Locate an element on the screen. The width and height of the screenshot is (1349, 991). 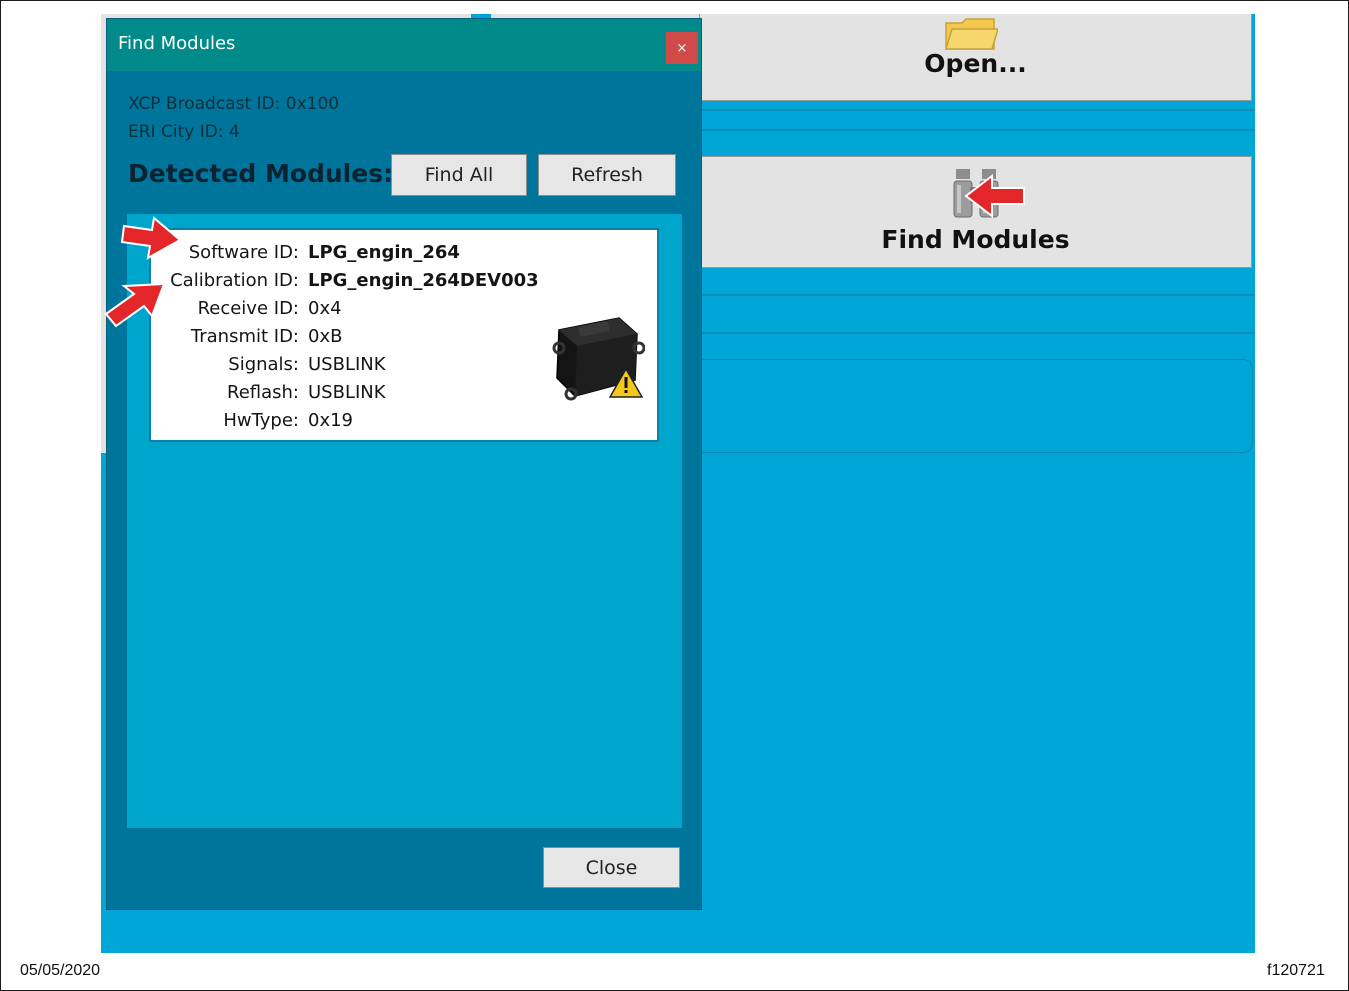
module-field-label: Receive ID: is located at coordinates (248, 308).